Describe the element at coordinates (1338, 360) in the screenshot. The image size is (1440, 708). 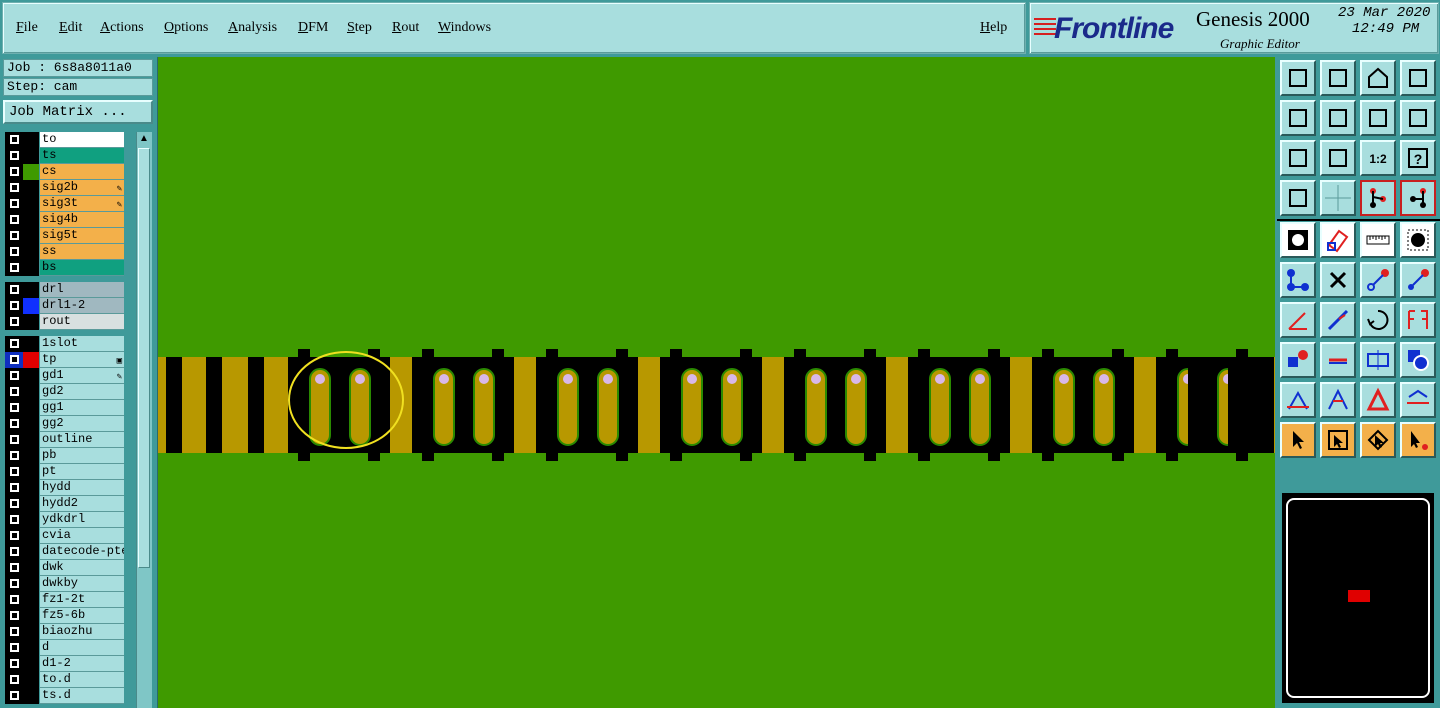
I see `minus-icon` at that location.